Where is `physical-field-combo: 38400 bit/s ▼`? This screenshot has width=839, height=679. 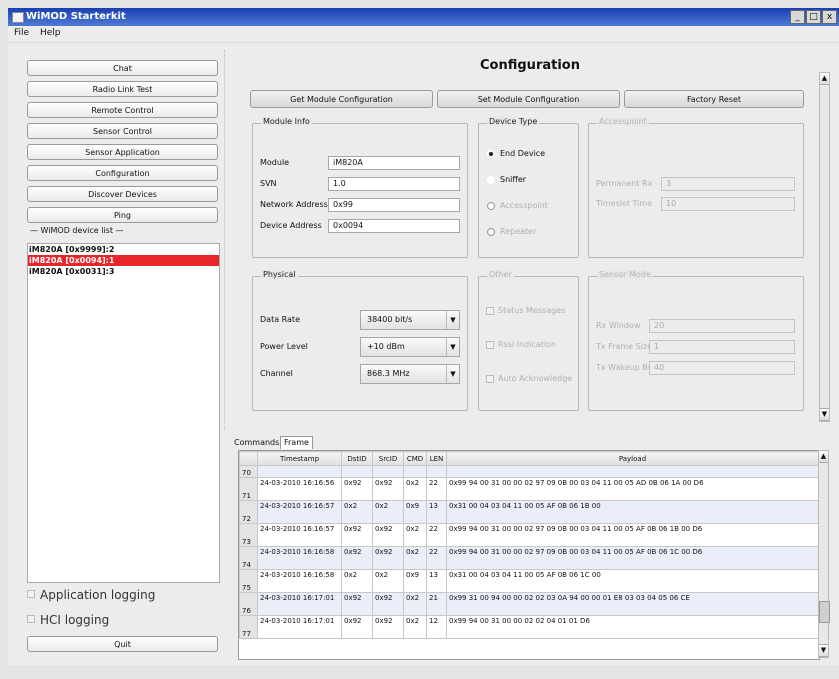 physical-field-combo: 38400 bit/s ▼ is located at coordinates (410, 320).